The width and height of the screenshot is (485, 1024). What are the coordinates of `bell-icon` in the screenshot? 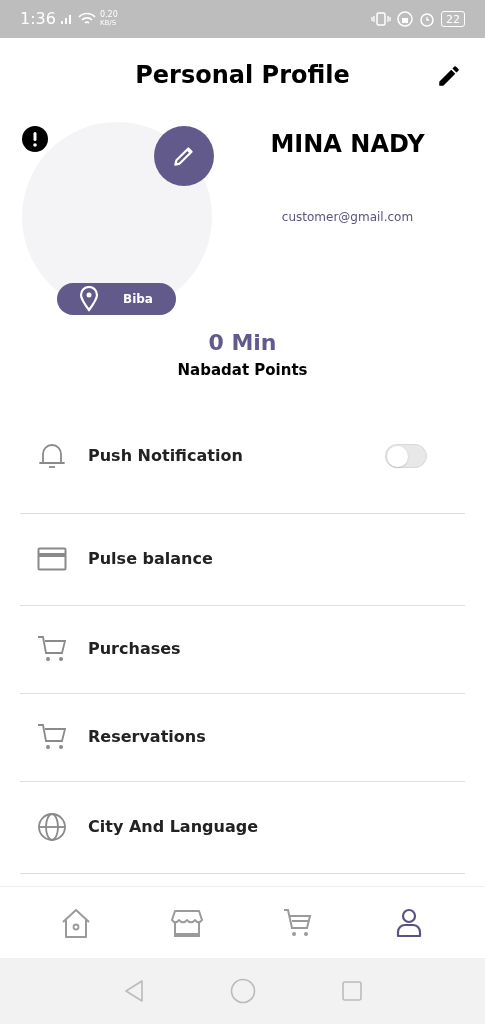 It's located at (52, 456).